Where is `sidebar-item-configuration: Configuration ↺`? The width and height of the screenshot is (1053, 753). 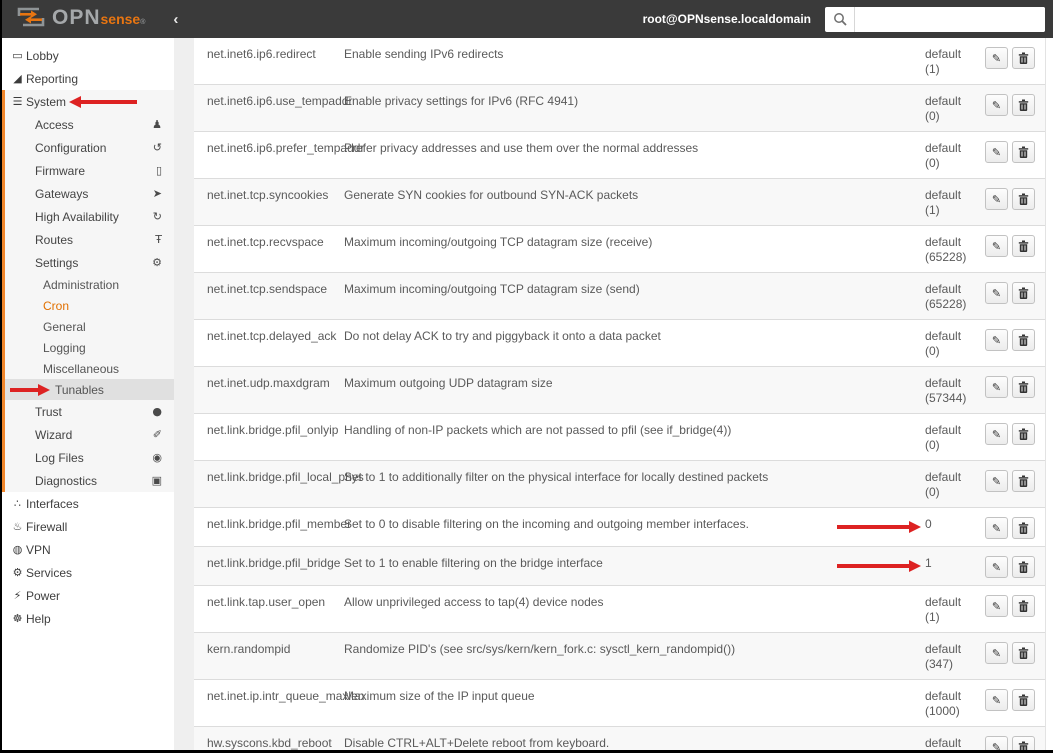 sidebar-item-configuration: Configuration ↺ is located at coordinates (89, 147).